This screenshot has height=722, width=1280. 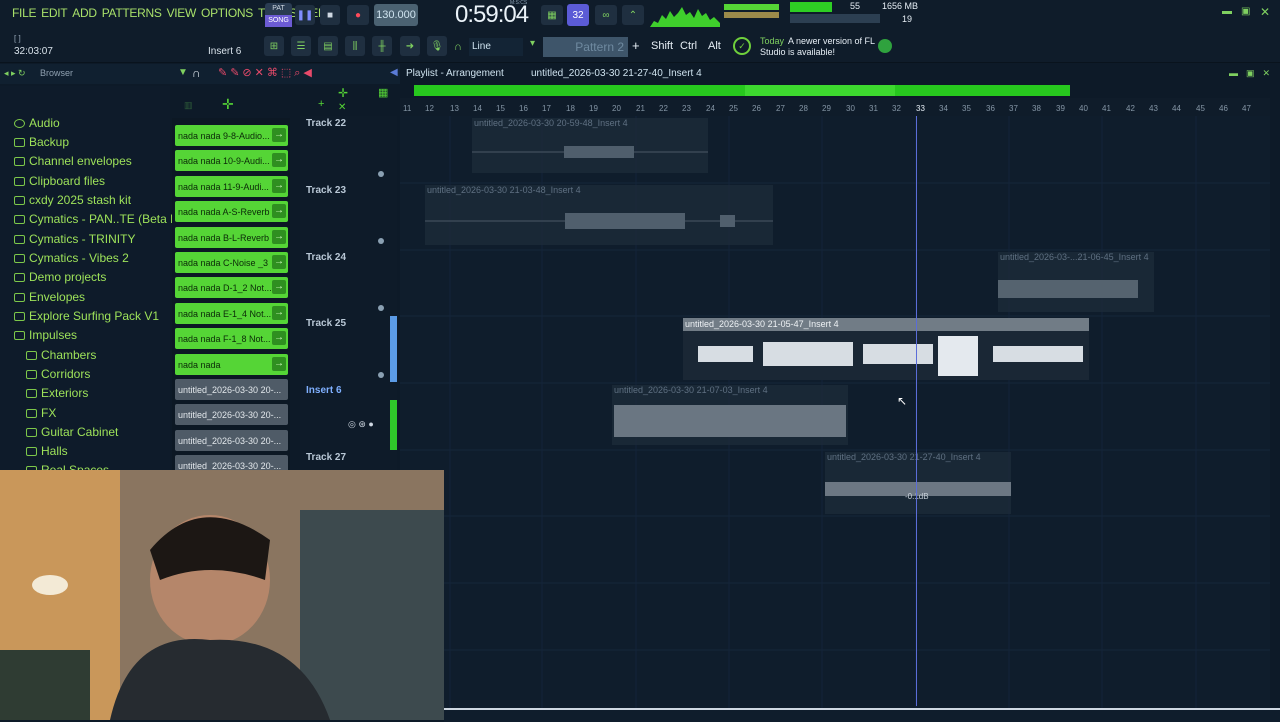 What do you see at coordinates (396, 15) in the screenshot?
I see `tempo-display: 130.000` at bounding box center [396, 15].